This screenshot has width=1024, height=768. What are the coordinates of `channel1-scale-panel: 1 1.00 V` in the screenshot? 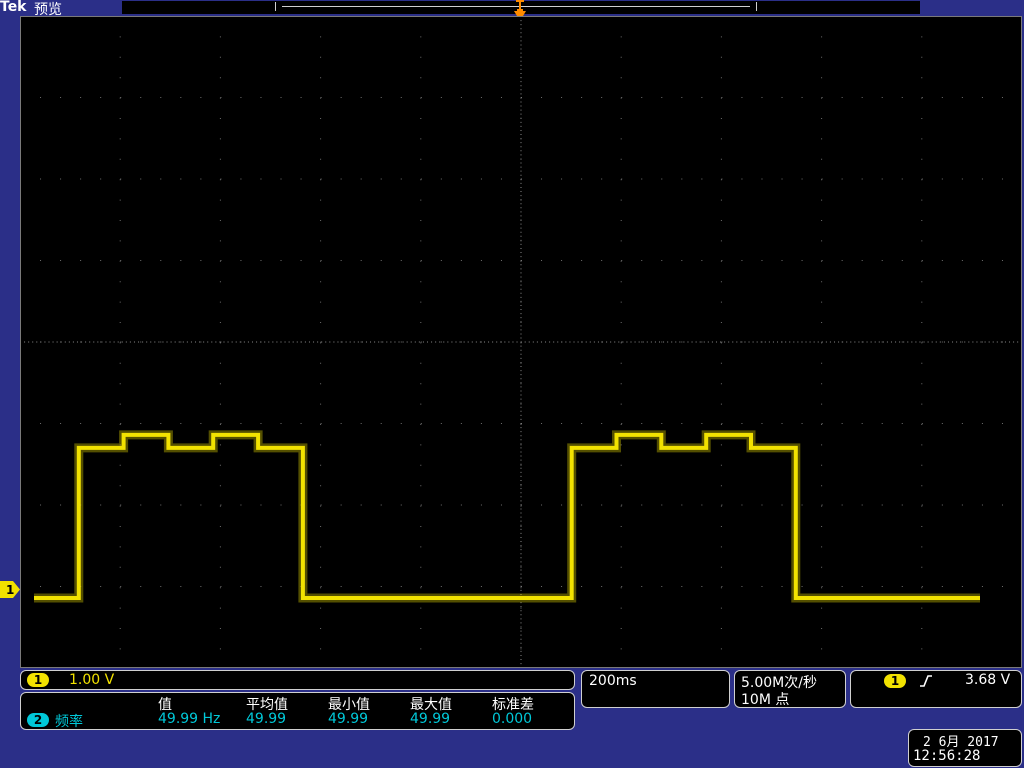 It's located at (297, 680).